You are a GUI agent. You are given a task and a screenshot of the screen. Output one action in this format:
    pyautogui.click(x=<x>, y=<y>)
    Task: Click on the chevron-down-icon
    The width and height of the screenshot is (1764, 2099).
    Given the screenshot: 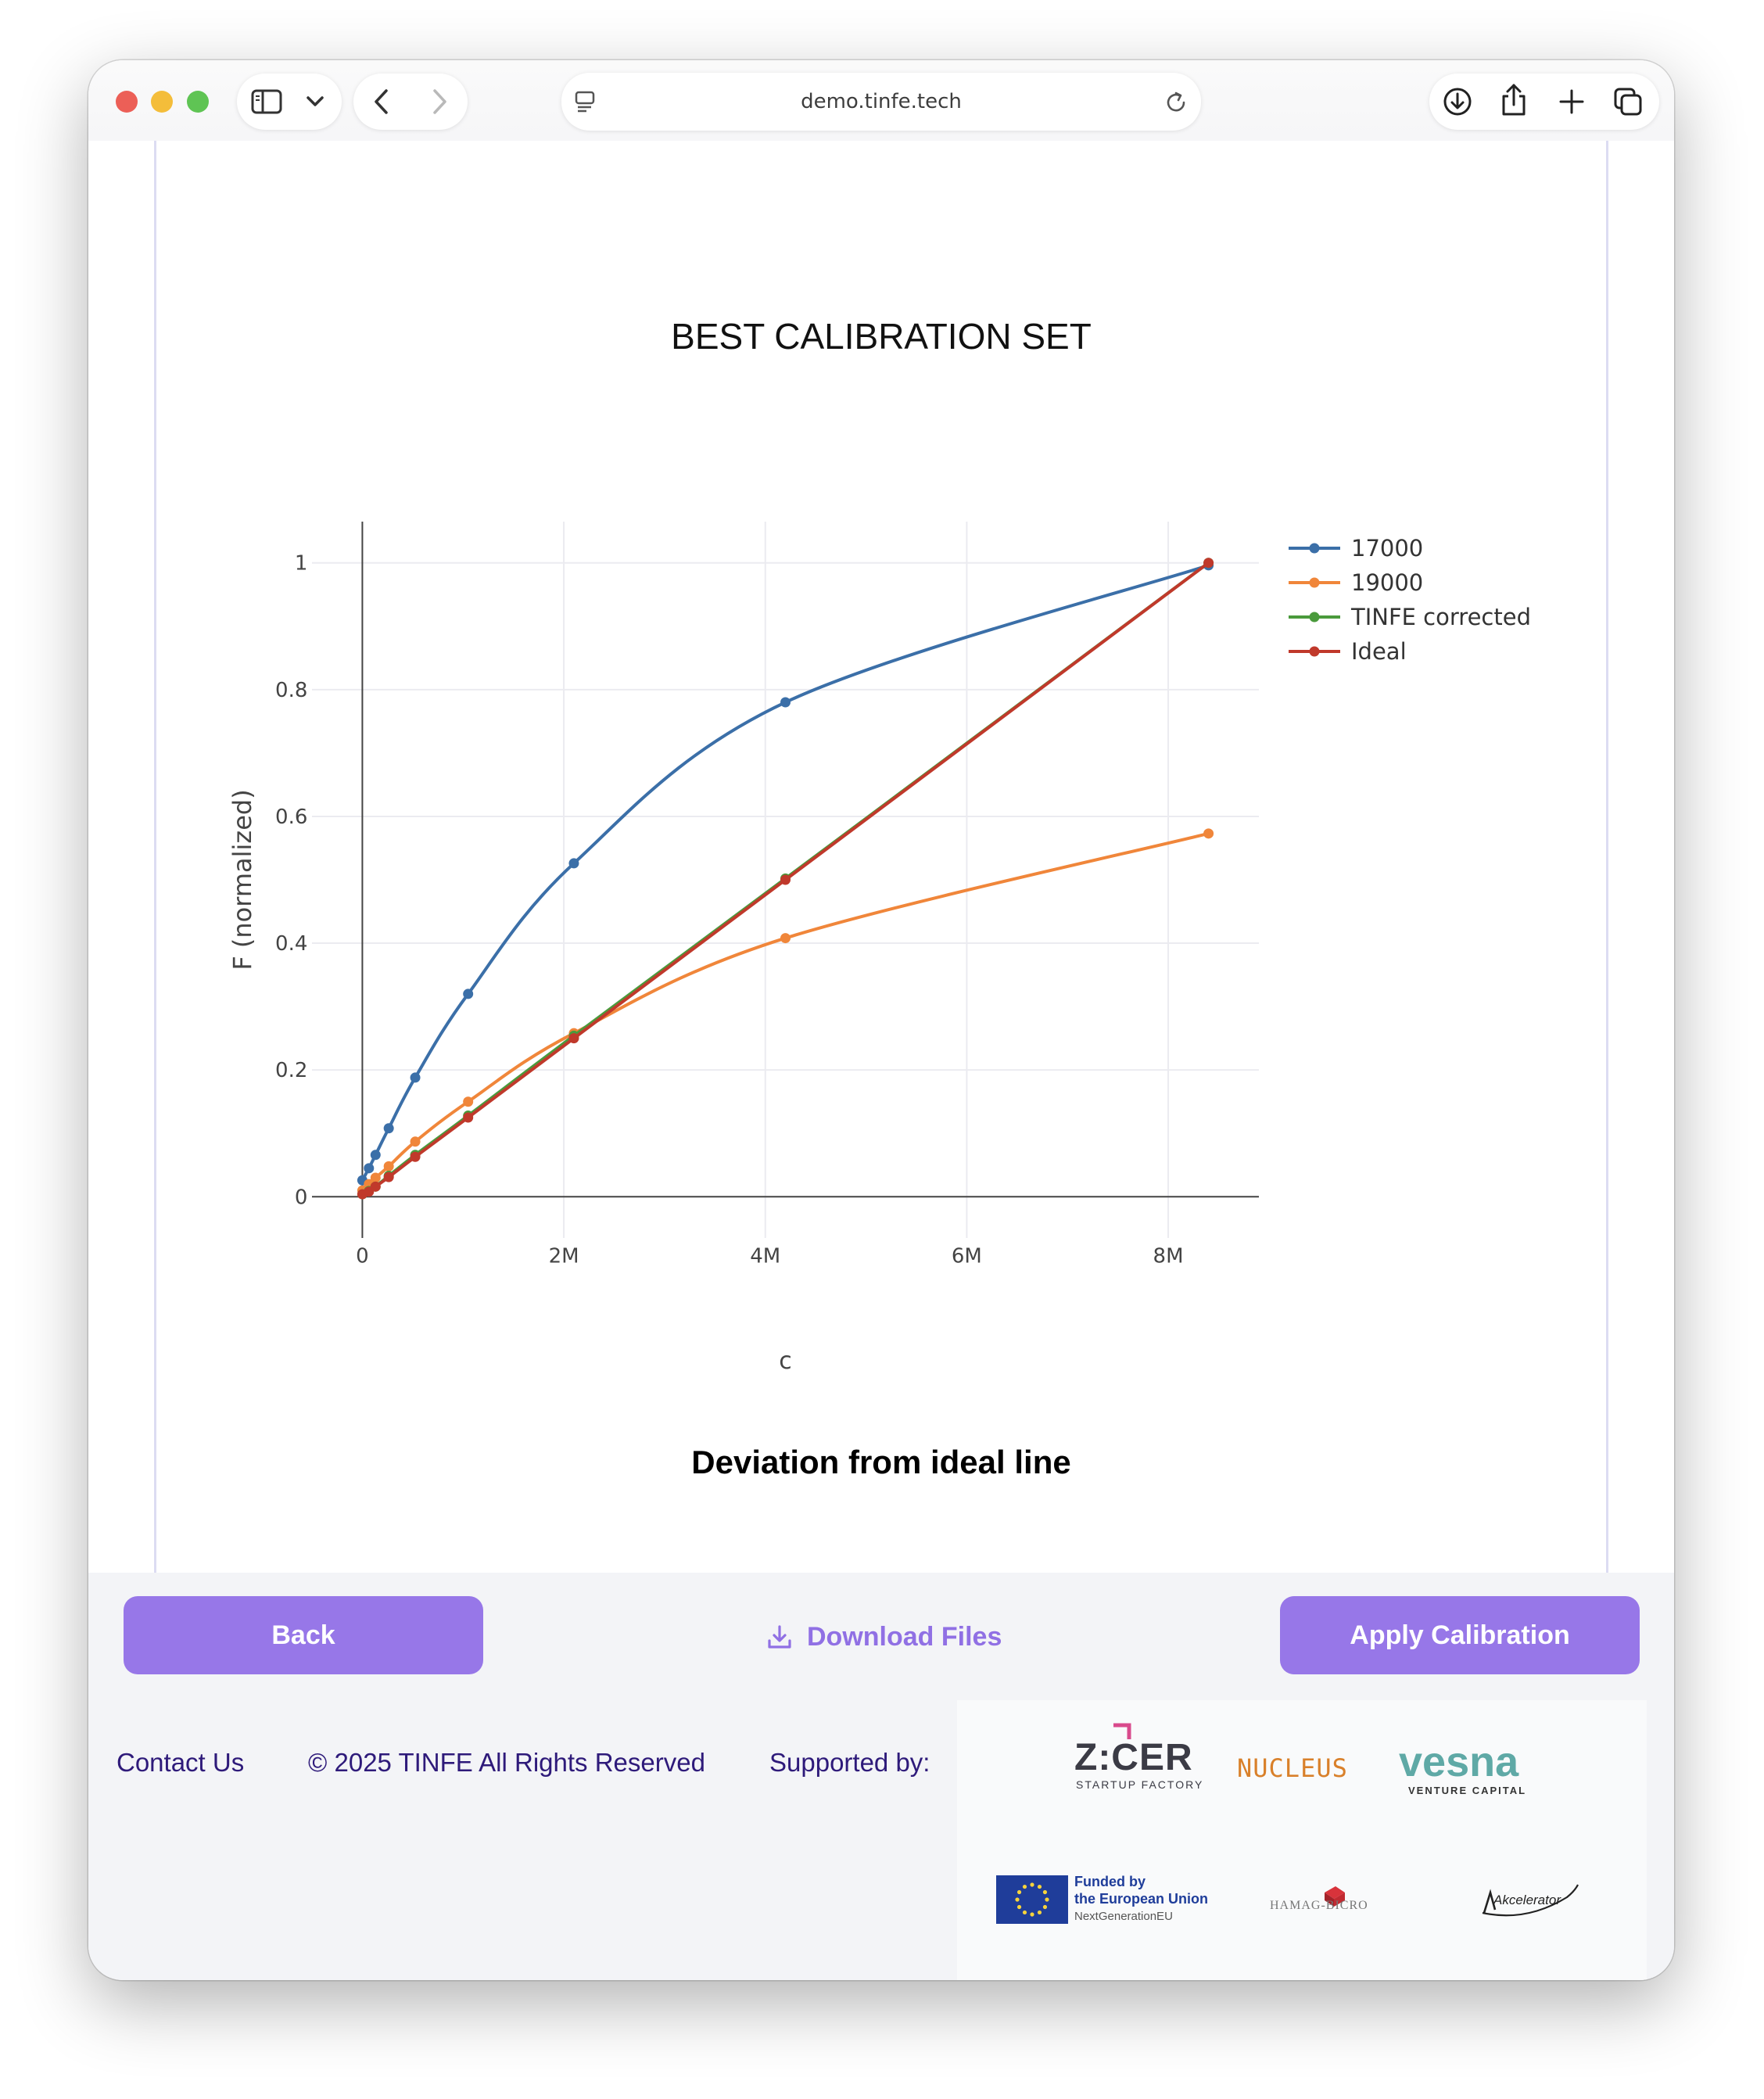 What is the action you would take?
    pyautogui.click(x=315, y=101)
    